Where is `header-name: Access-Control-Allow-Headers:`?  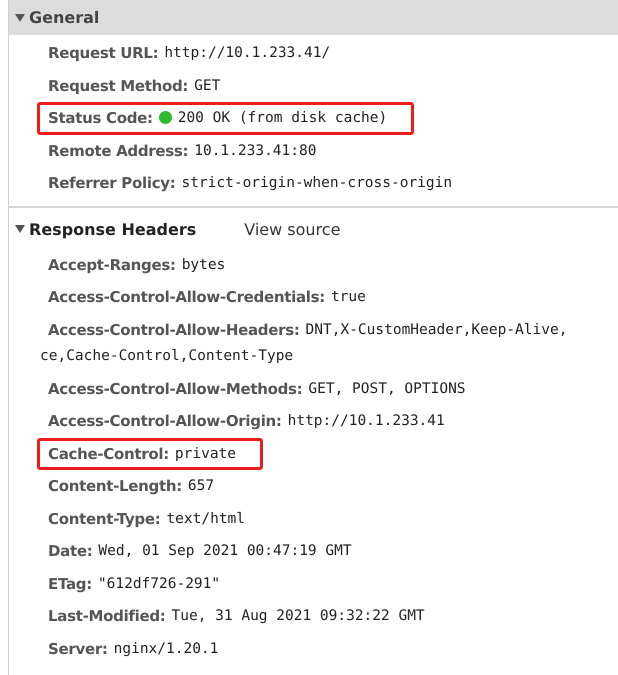 header-name: Access-Control-Allow-Headers: is located at coordinates (174, 330).